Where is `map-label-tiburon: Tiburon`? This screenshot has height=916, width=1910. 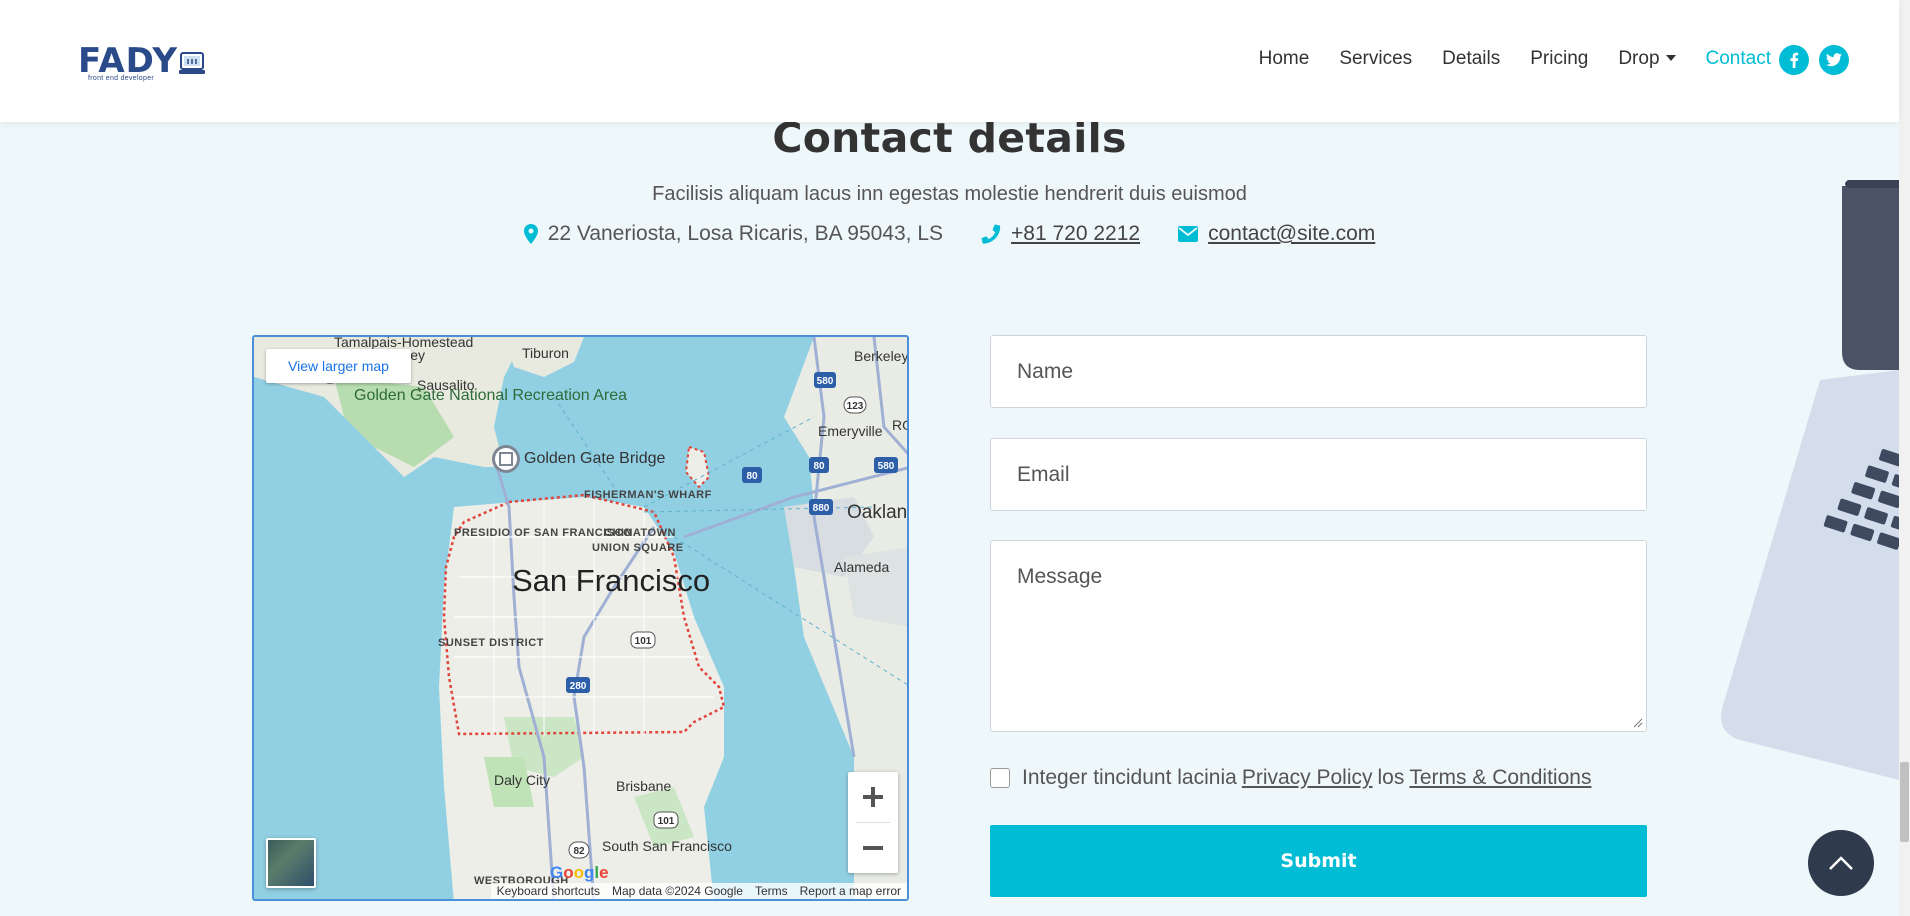
map-label-tiburon: Tiburon is located at coordinates (545, 353).